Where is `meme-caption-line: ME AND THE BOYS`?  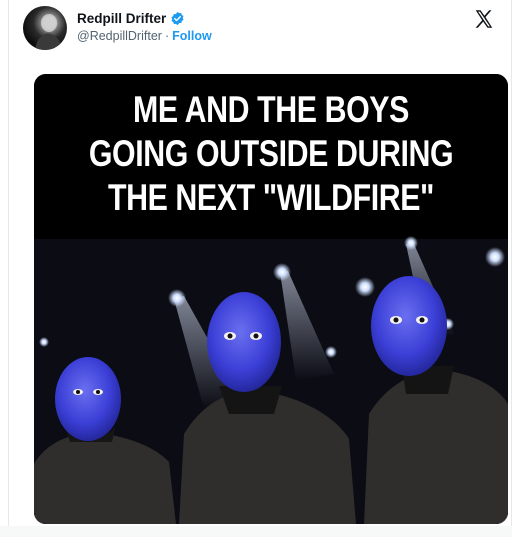
meme-caption-line: ME AND THE BOYS is located at coordinates (271, 109).